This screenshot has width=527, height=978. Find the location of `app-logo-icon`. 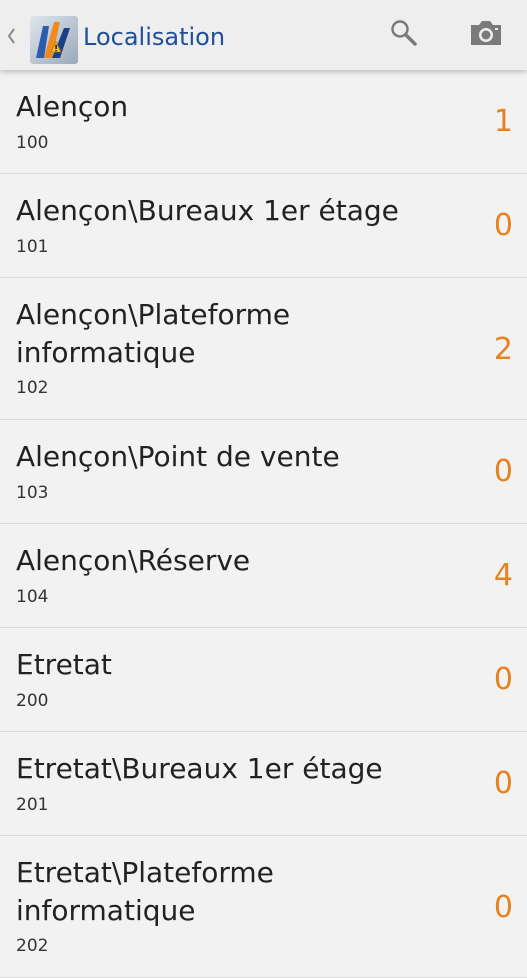

app-logo-icon is located at coordinates (54, 40).